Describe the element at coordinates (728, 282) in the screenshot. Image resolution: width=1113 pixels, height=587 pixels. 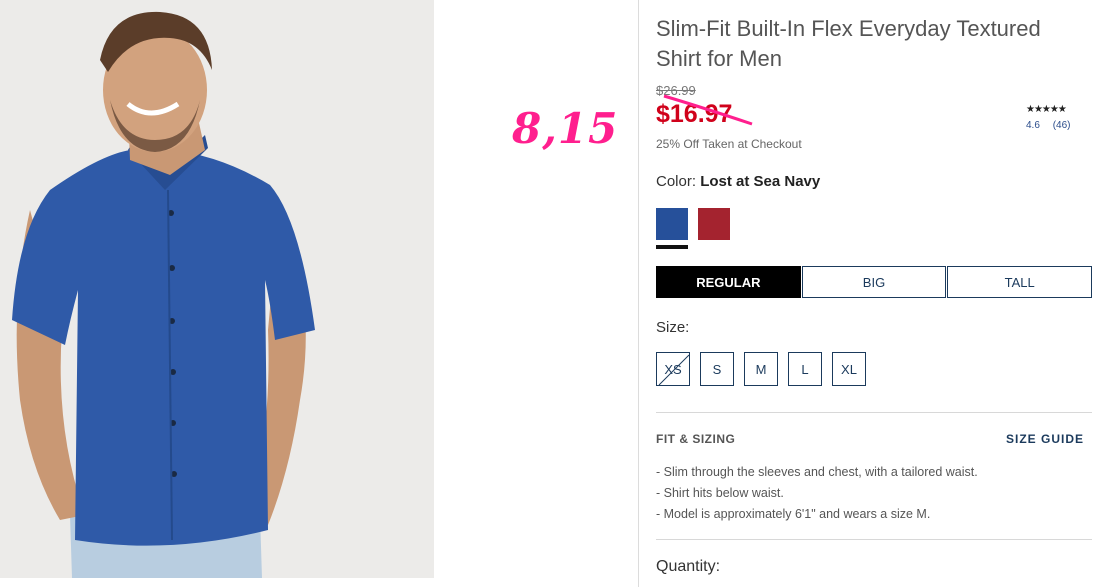
I see `tab-regular: REGULAR` at that location.